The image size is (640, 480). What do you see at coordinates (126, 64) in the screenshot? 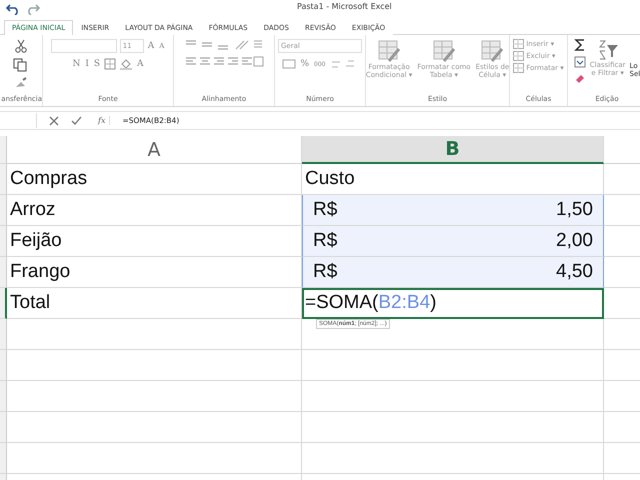
I see `fill-bucket-icon` at bounding box center [126, 64].